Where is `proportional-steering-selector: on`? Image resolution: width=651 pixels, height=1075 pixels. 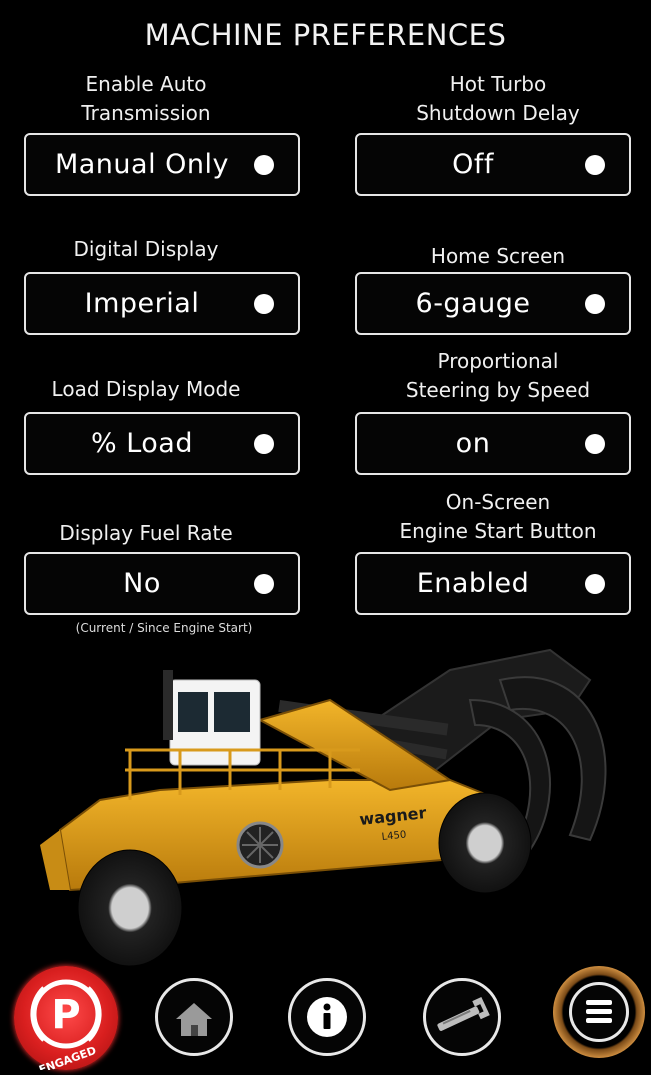
proportional-steering-selector: on is located at coordinates (493, 443).